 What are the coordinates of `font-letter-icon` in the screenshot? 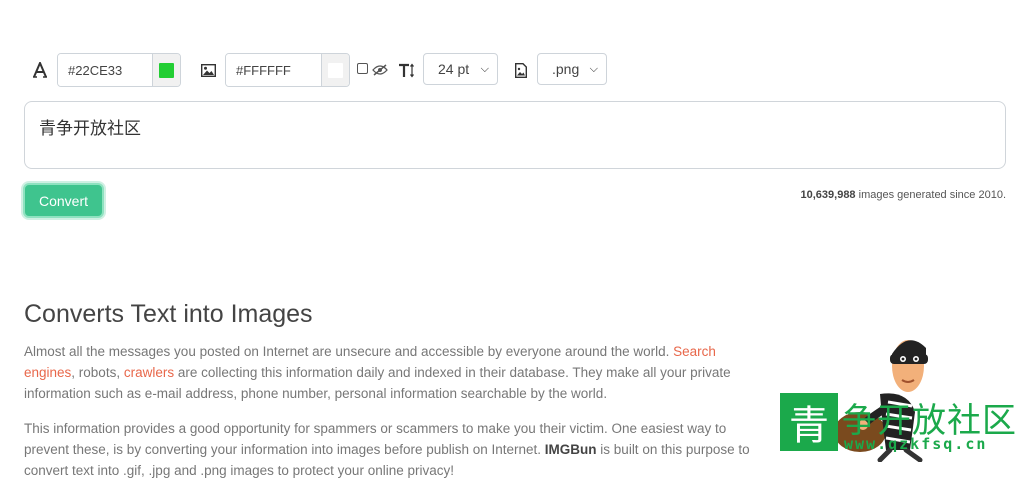 It's located at (40, 70).